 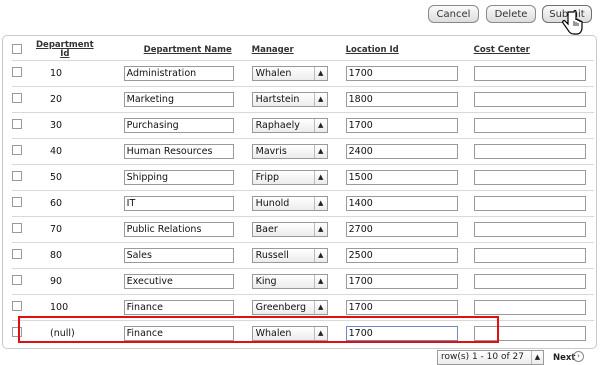 I want to click on manager-value: Russell, so click(x=272, y=255).